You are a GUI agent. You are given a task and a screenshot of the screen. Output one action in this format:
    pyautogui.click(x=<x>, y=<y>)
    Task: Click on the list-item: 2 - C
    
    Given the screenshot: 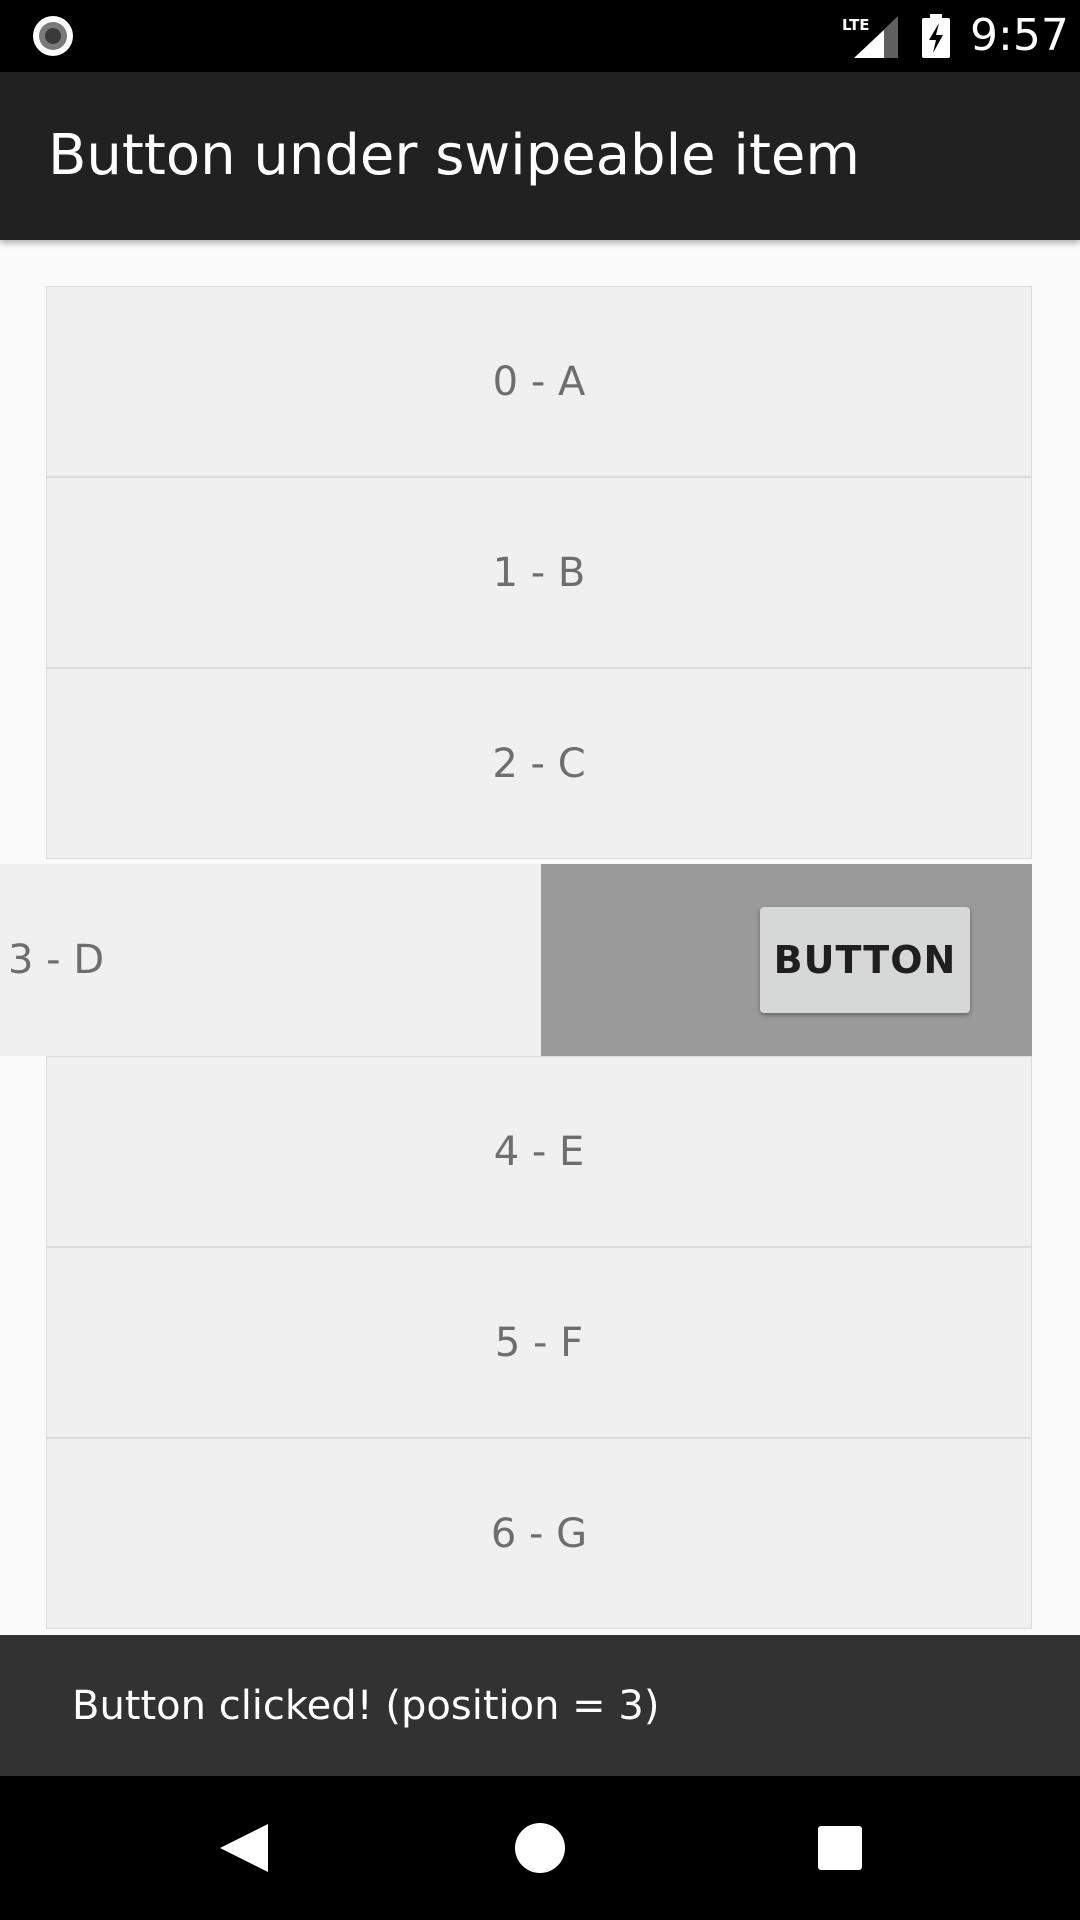 What is the action you would take?
    pyautogui.click(x=539, y=763)
    